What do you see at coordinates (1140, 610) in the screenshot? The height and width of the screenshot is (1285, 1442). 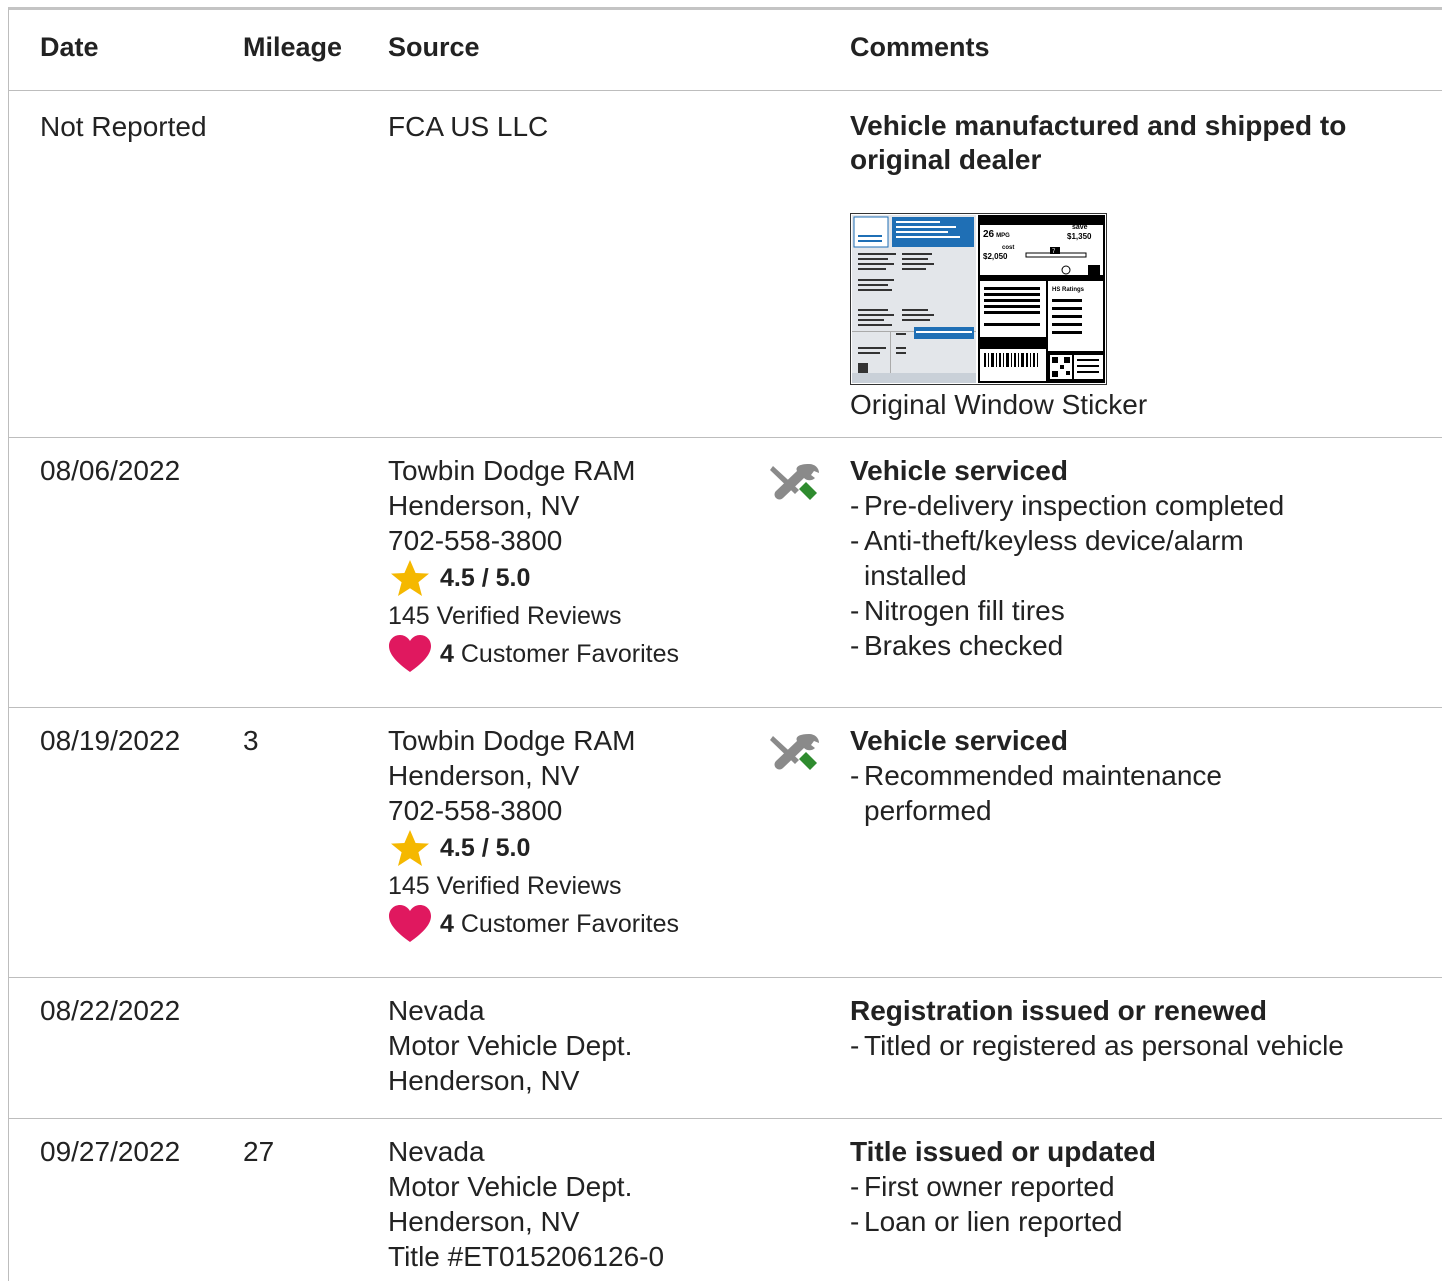 I see `list-item: Nitrogen fill tires` at bounding box center [1140, 610].